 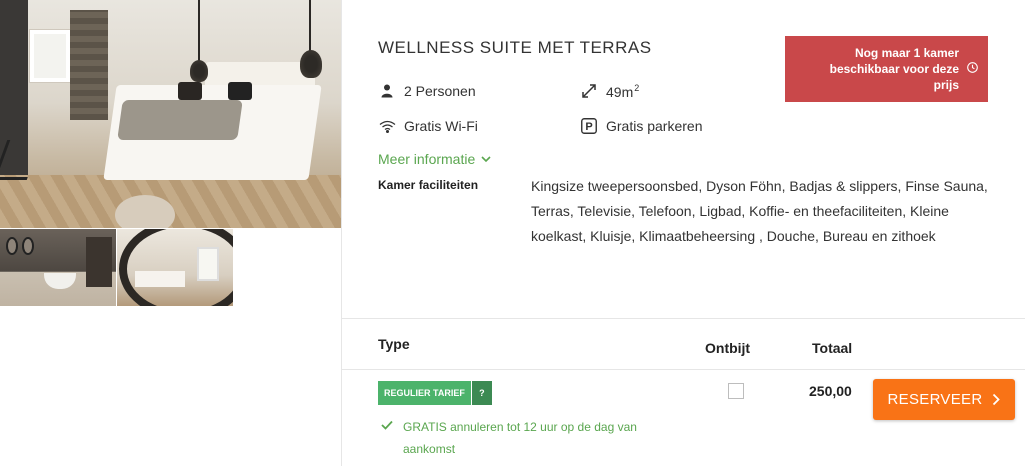 I want to click on person-icon, so click(x=387, y=91).